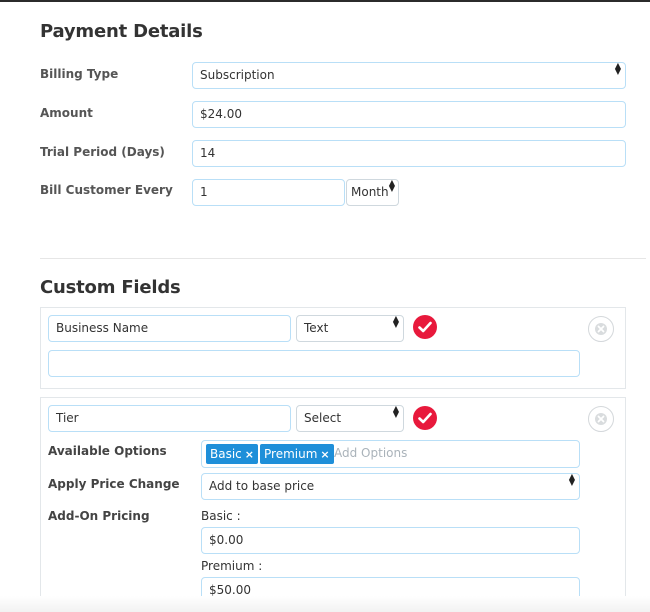  What do you see at coordinates (169, 418) in the screenshot?
I see `field2-name-input: Tier` at bounding box center [169, 418].